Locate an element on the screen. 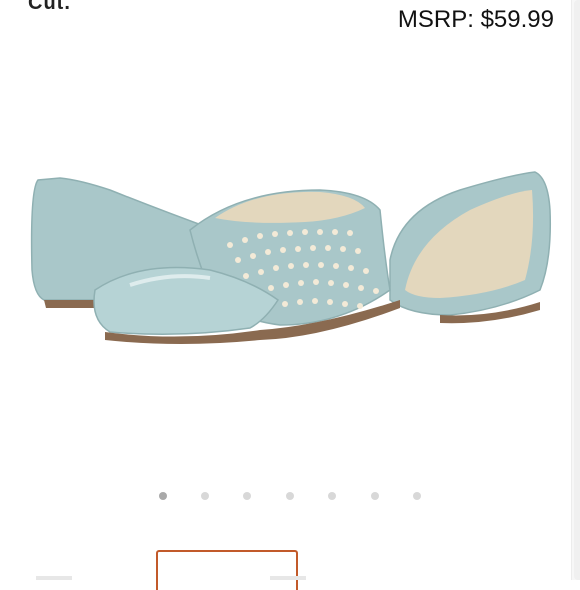  thumbnail-edge-left is located at coordinates (54, 578).